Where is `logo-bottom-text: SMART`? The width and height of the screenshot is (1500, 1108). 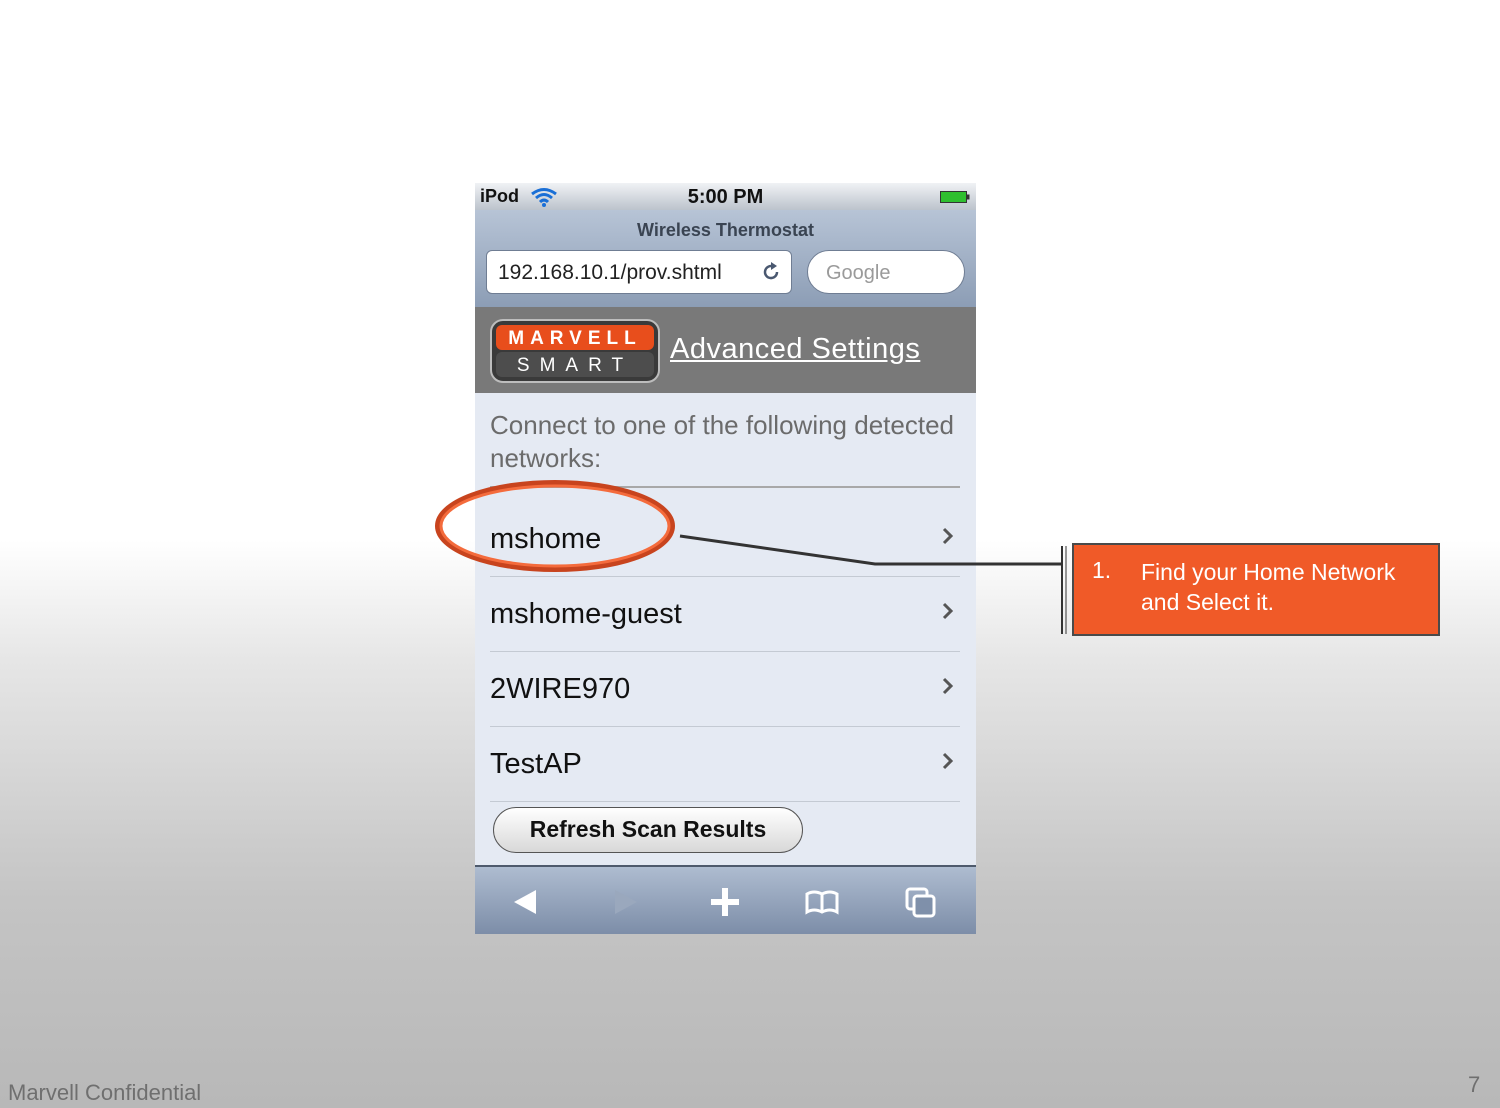
logo-bottom-text: SMART is located at coordinates (575, 365).